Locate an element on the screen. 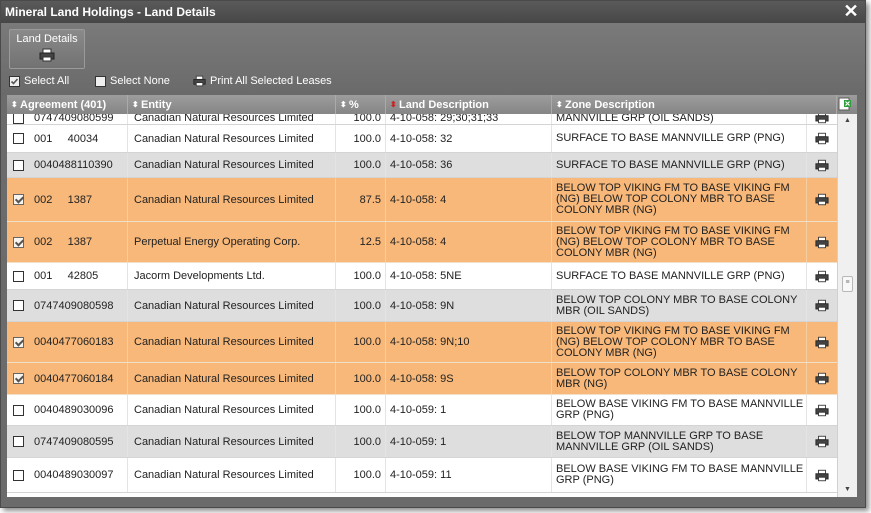 This screenshot has height=513, width=871. column-header-zone-description-label: Zone Description is located at coordinates (610, 105).